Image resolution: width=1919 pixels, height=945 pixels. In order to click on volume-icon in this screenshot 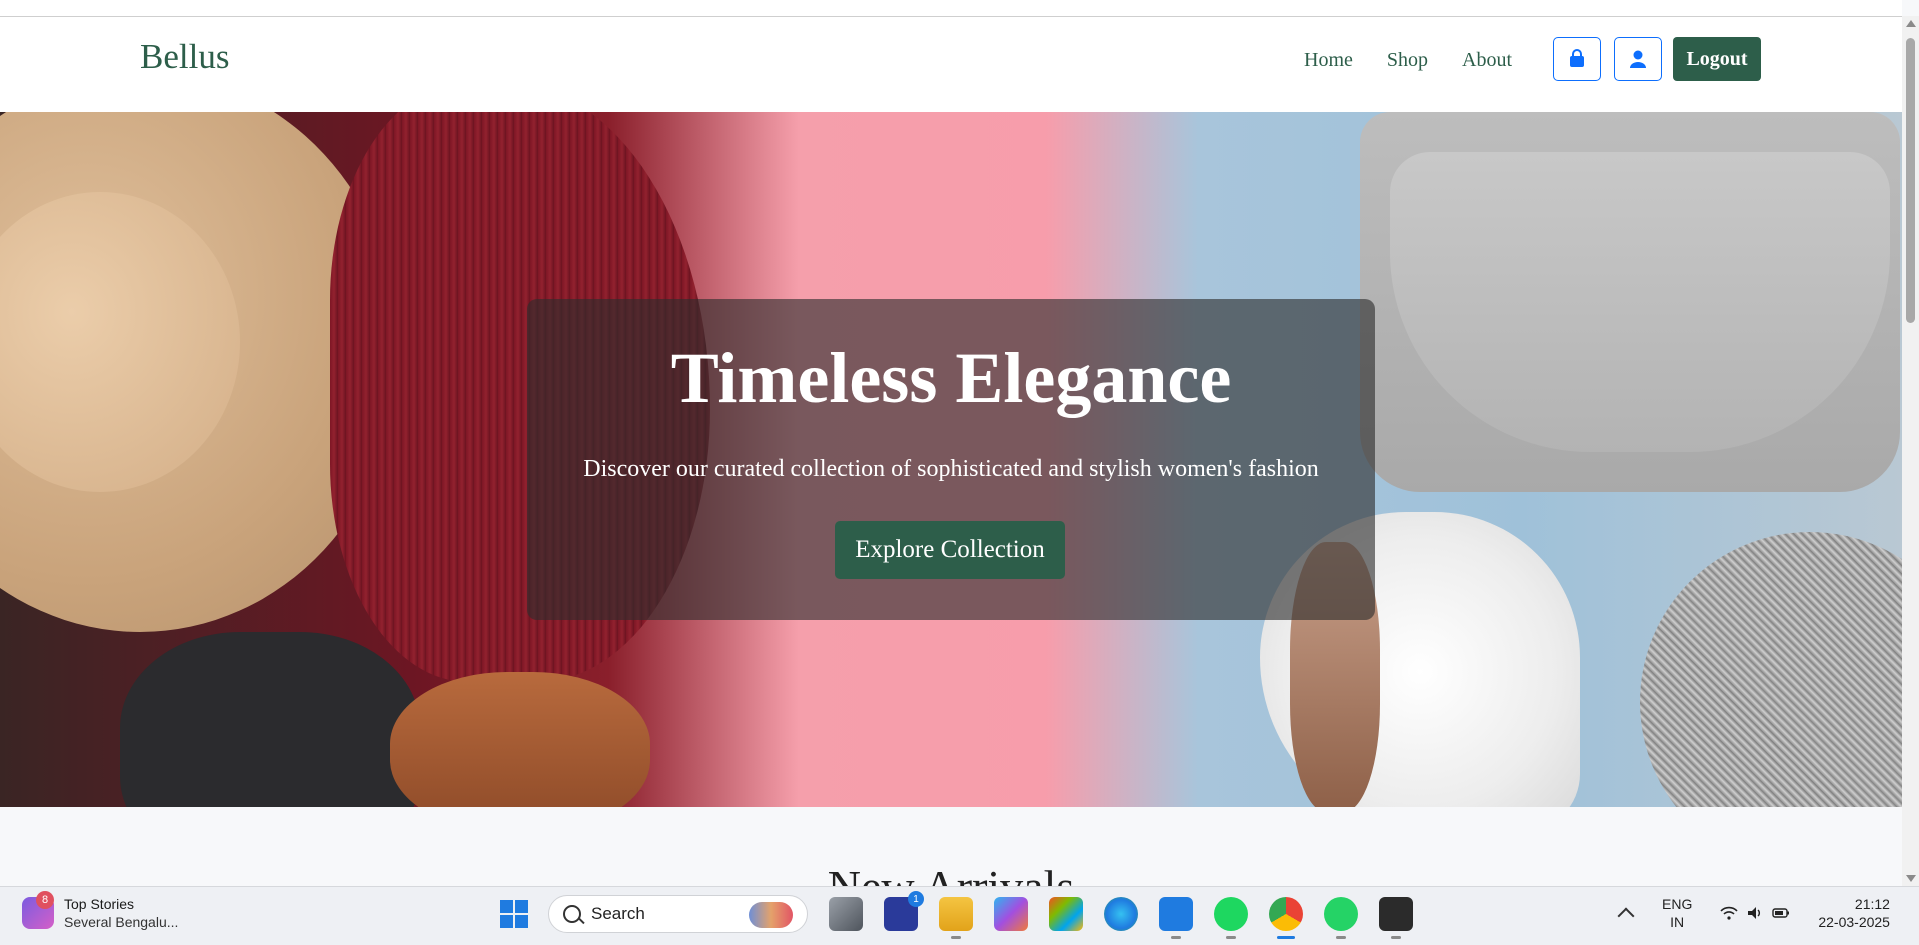, I will do `click(1755, 913)`.